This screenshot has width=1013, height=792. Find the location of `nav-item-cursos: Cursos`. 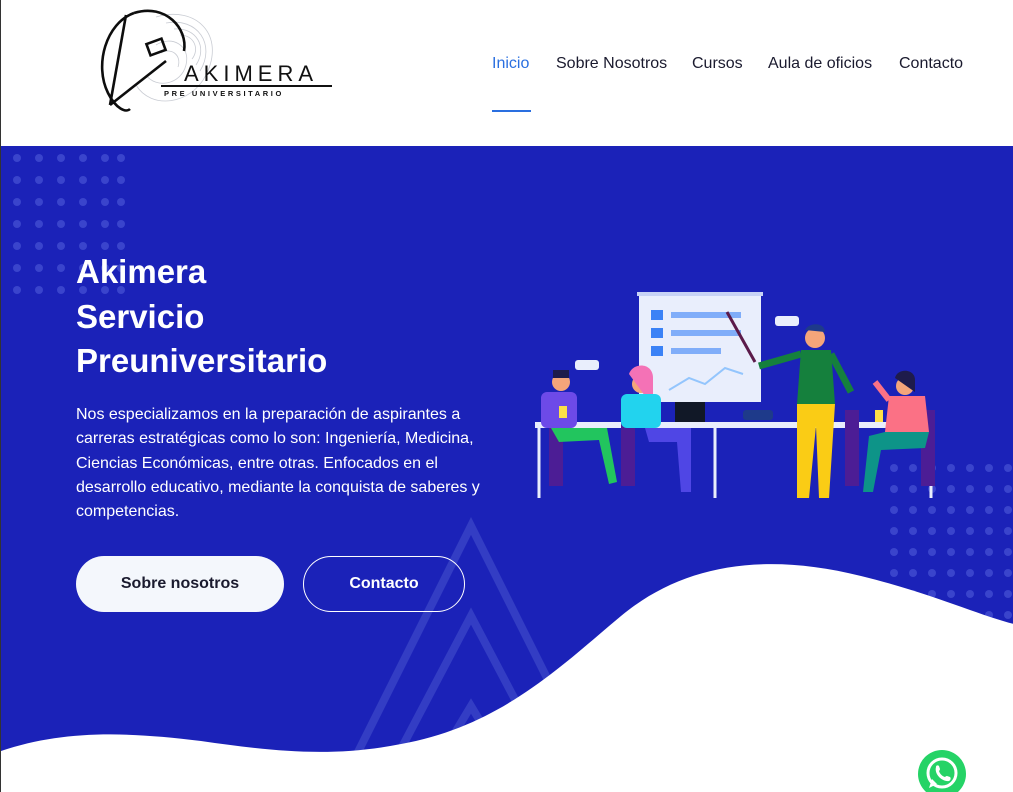

nav-item-cursos: Cursos is located at coordinates (717, 64).